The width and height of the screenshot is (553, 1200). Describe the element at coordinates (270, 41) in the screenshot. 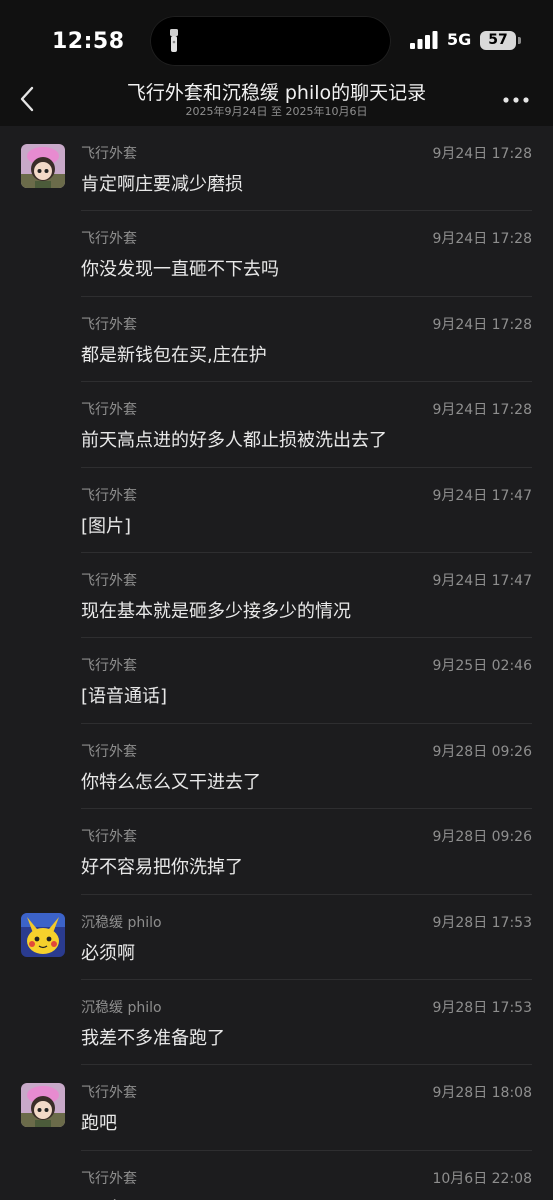

I see `dynamic-island` at that location.